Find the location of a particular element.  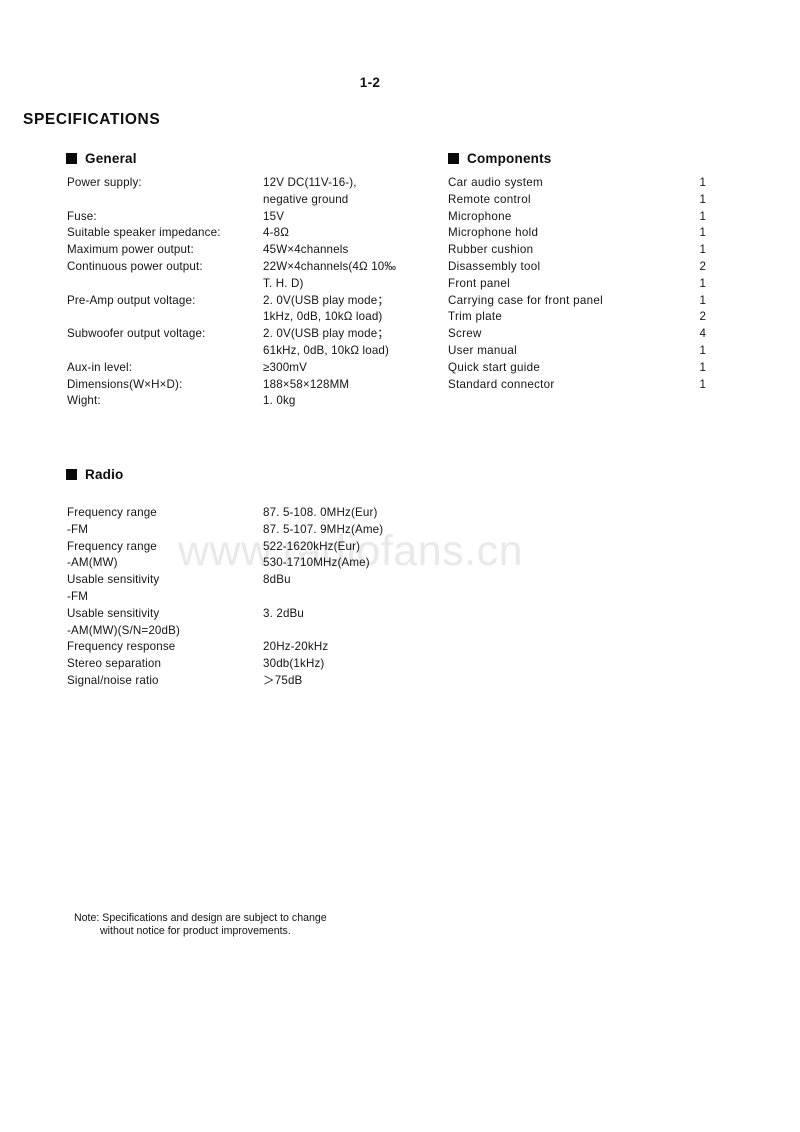

spec-row: Maximum power output: 45W×4channels is located at coordinates (247, 250).